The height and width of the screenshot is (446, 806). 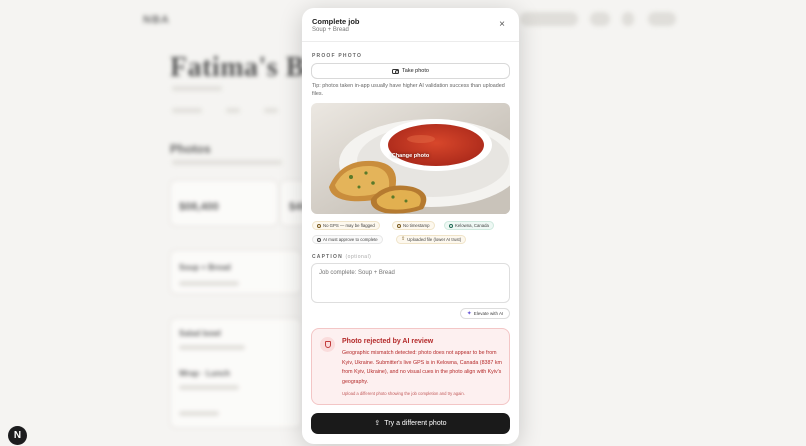 I want to click on chip-label: AI must approve to complete, so click(x=350, y=239).